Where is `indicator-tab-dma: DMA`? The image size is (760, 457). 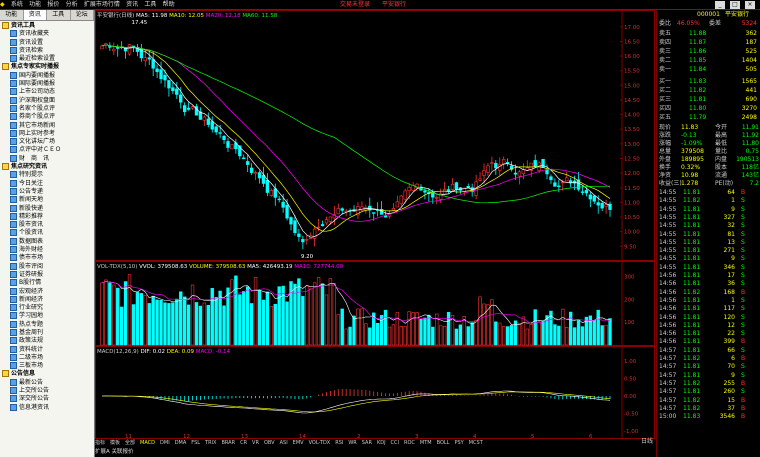
indicator-tab-dma: DMA is located at coordinates (181, 443).